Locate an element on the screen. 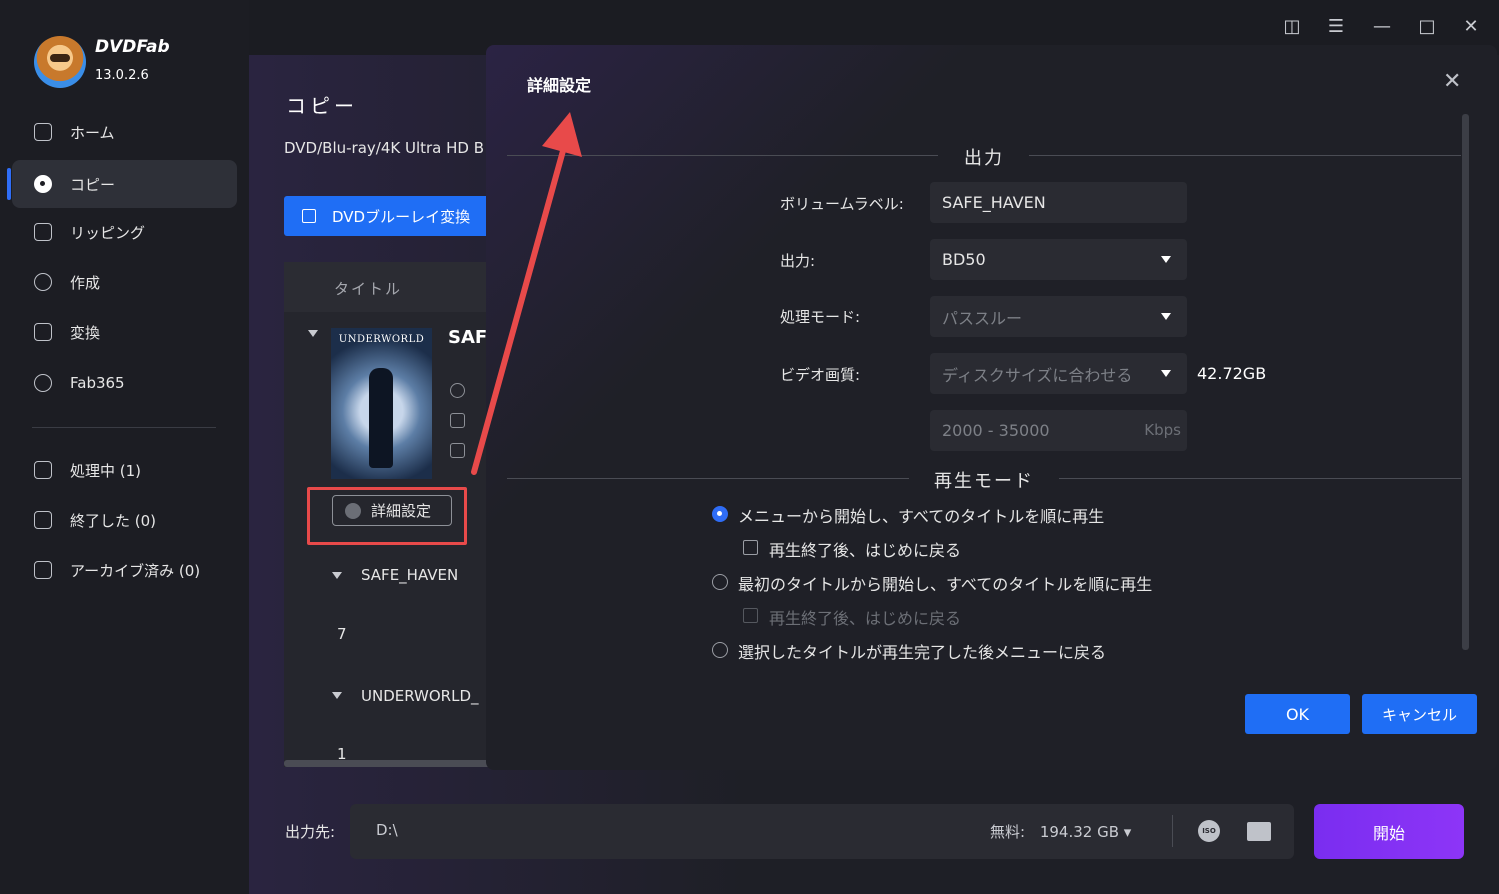 The image size is (1499, 894). sidebar-item-label: Fab365 is located at coordinates (97, 383).